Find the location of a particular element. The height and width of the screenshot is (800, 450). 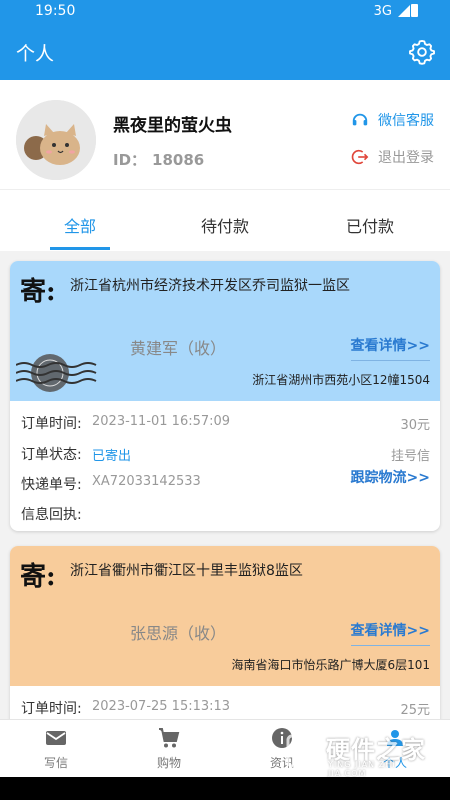

nav-shopping-label: 购物 is located at coordinates (168, 763).